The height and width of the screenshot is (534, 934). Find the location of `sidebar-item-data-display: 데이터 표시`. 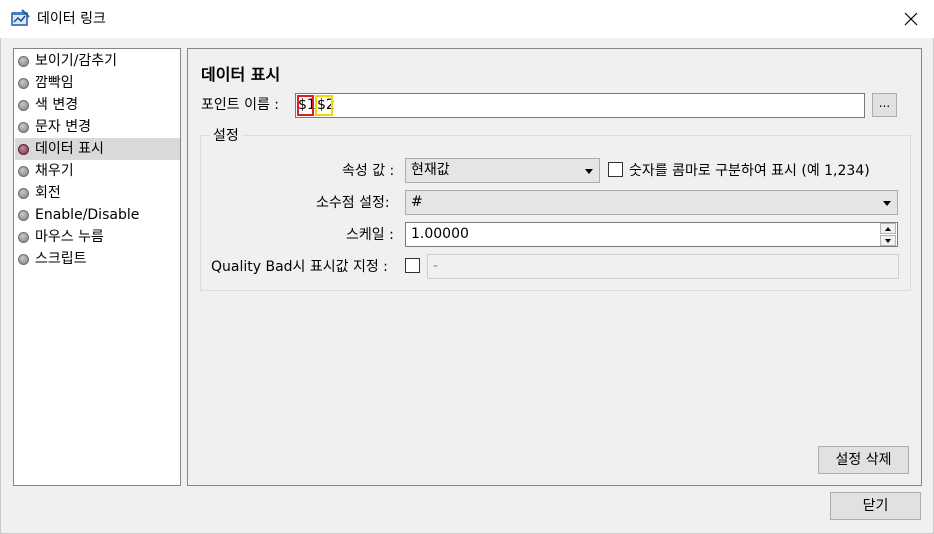

sidebar-item-data-display: 데이터 표시 is located at coordinates (97, 149).